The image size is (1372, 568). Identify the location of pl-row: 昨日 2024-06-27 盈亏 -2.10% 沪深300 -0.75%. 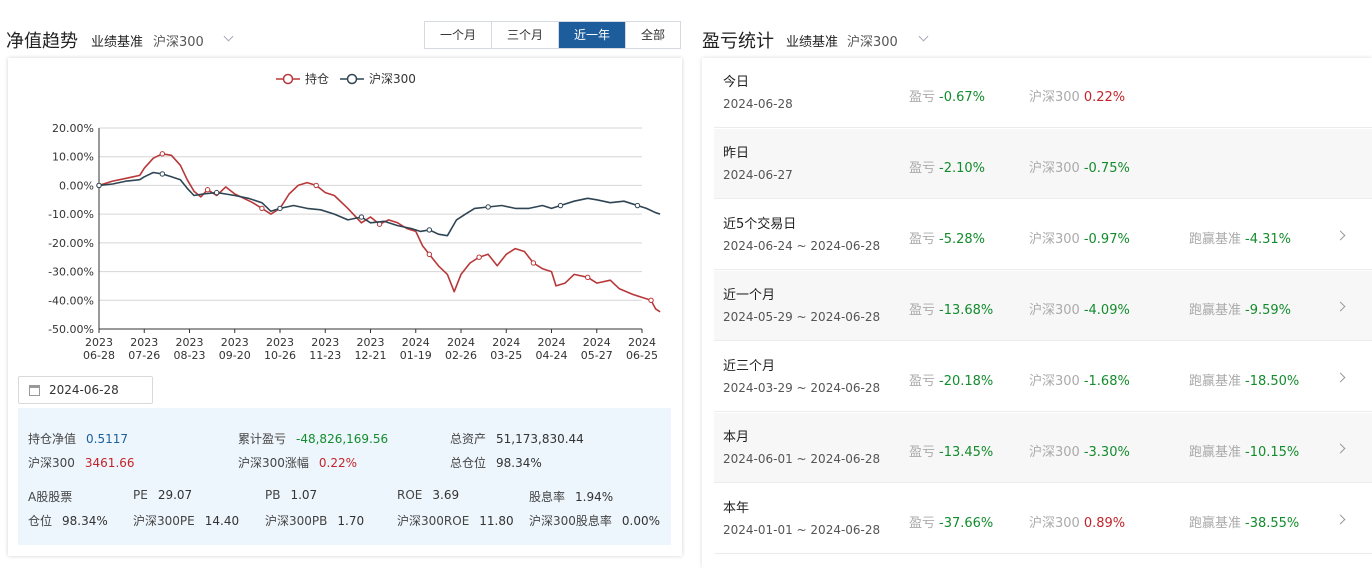
(1043, 164).